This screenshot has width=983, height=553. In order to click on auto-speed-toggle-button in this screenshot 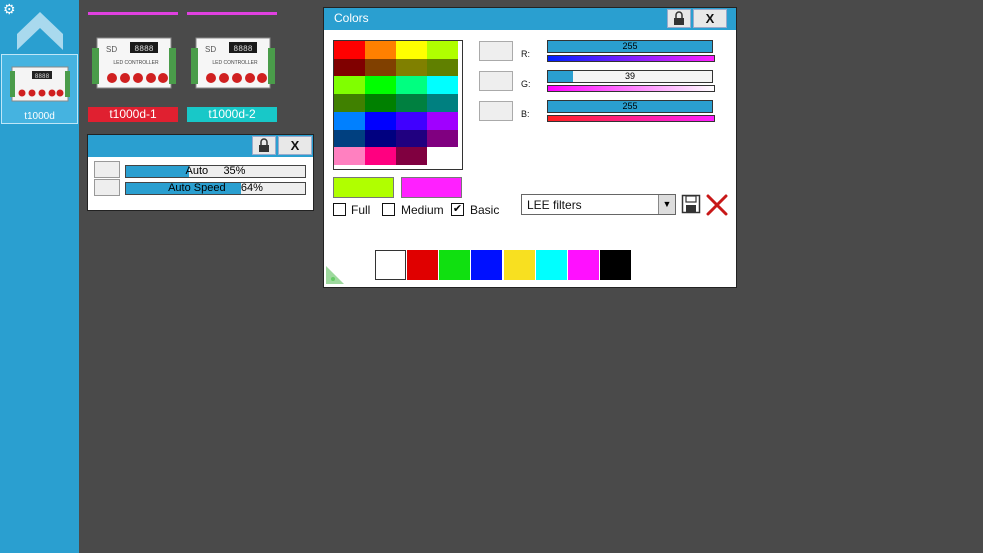, I will do `click(107, 187)`.